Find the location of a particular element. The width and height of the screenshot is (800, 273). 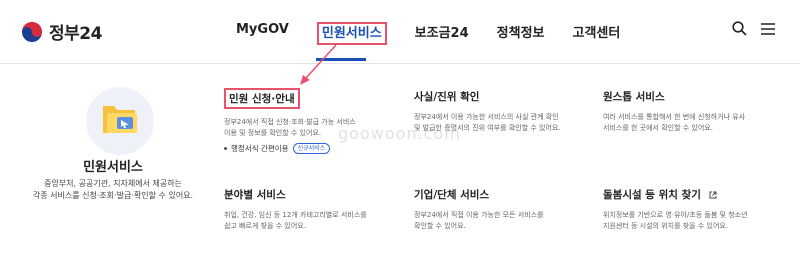

card-title: 분야별 서비스 is located at coordinates (255, 195).